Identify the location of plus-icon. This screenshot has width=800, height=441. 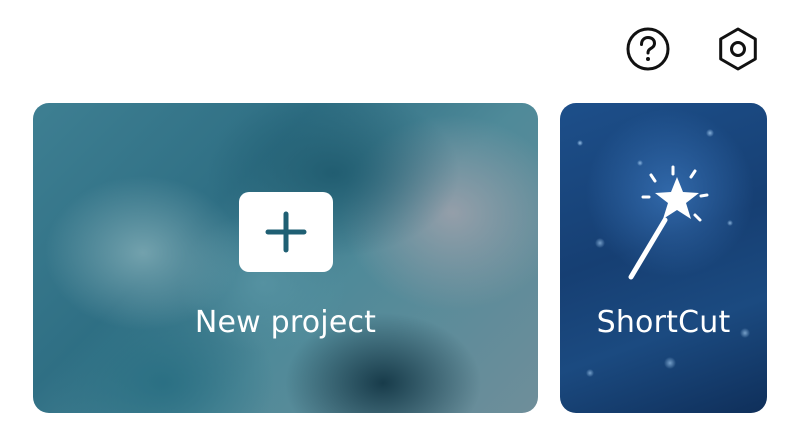
(286, 232).